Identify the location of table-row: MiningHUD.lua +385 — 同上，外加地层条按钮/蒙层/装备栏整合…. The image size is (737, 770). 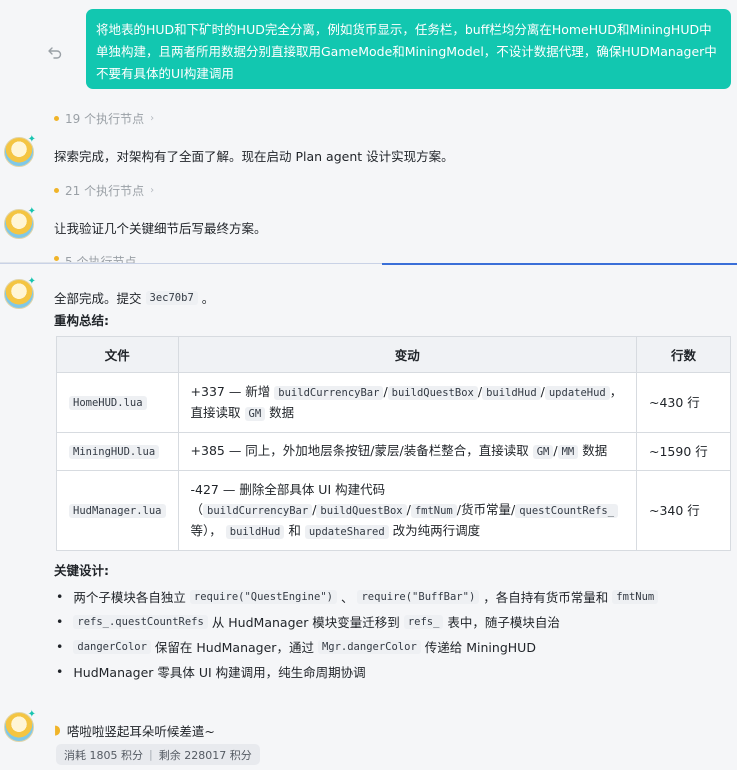
(393, 451).